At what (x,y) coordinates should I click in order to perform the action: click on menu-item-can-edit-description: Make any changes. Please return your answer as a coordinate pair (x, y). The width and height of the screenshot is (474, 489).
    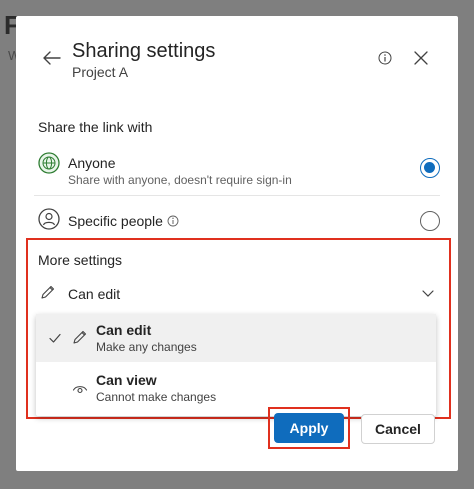
    Looking at the image, I should click on (146, 347).